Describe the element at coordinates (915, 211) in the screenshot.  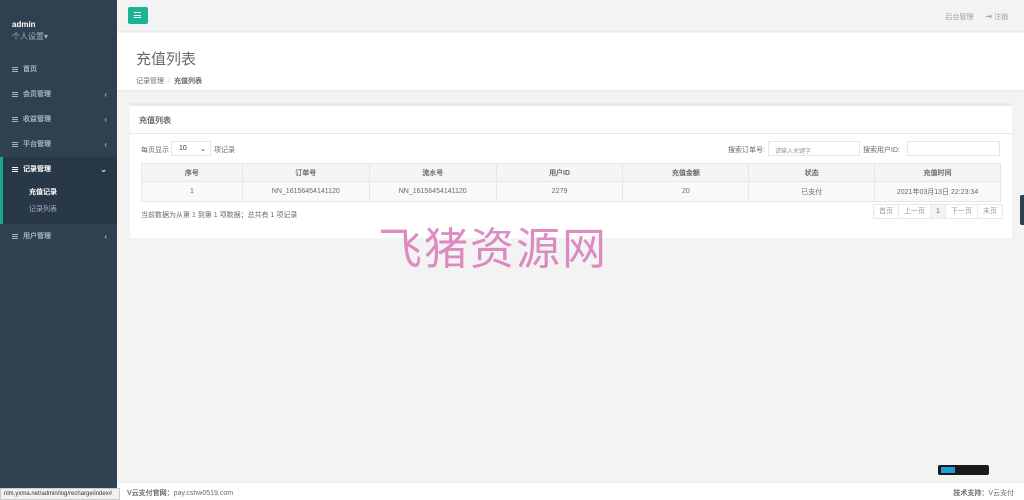
I see `pager-prev-button: 上一页` at that location.